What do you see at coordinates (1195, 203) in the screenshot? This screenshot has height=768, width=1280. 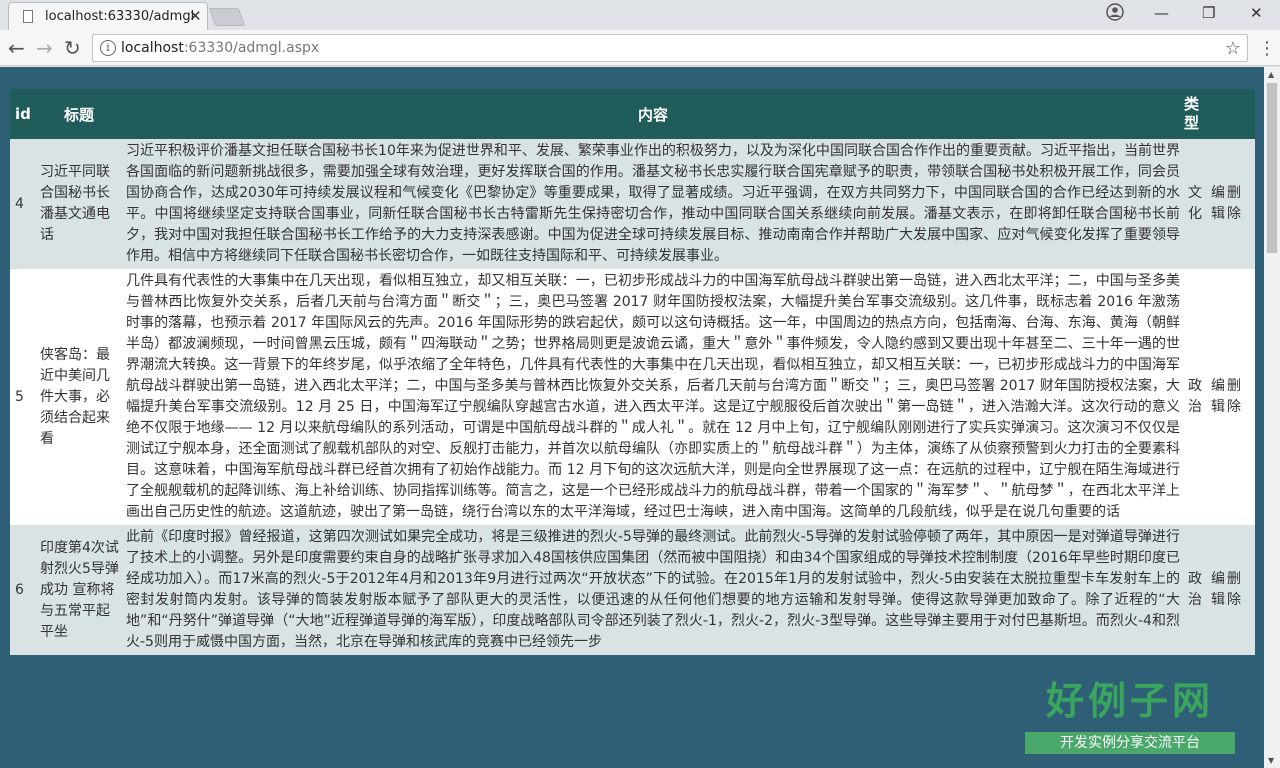 I see `row-type: 文化` at bounding box center [1195, 203].